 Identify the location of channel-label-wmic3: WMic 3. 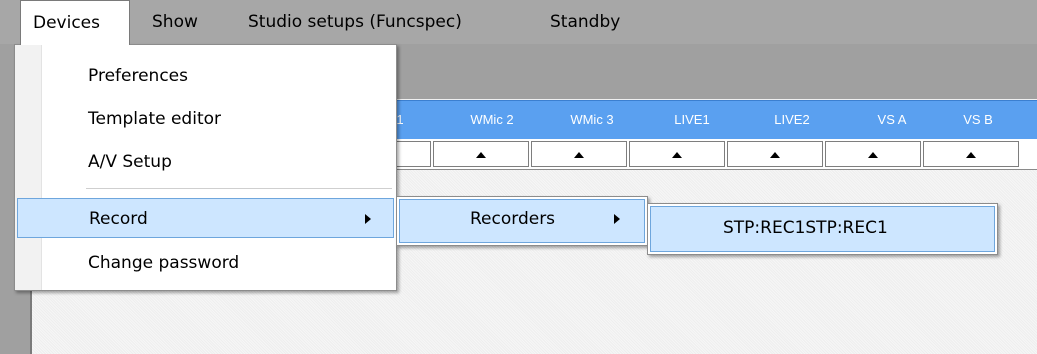
(592, 119).